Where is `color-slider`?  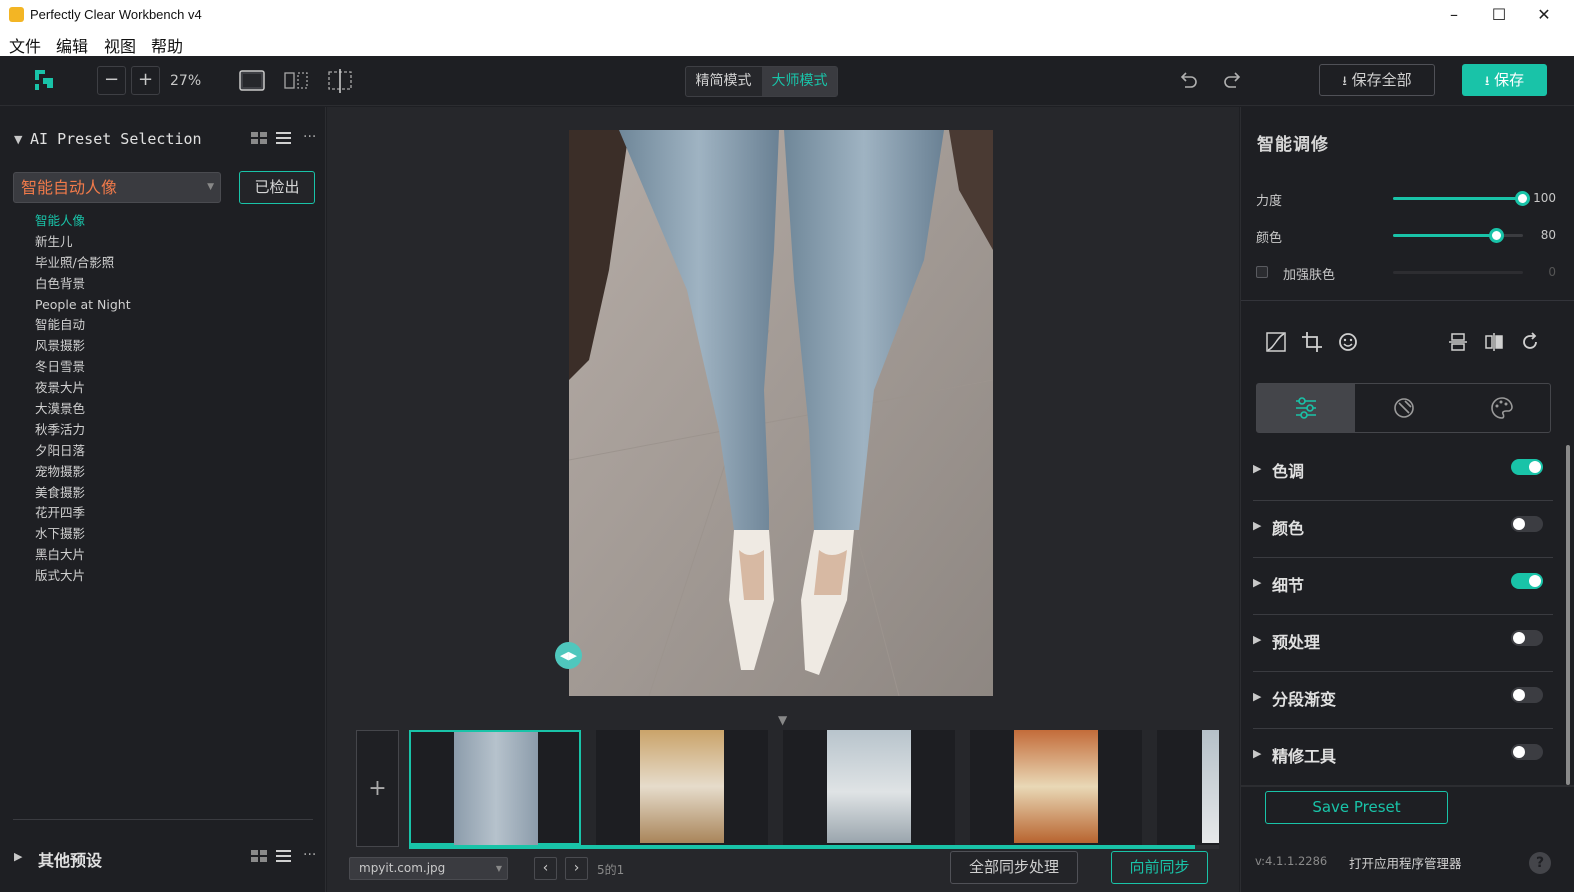
color-slider is located at coordinates (1458, 235).